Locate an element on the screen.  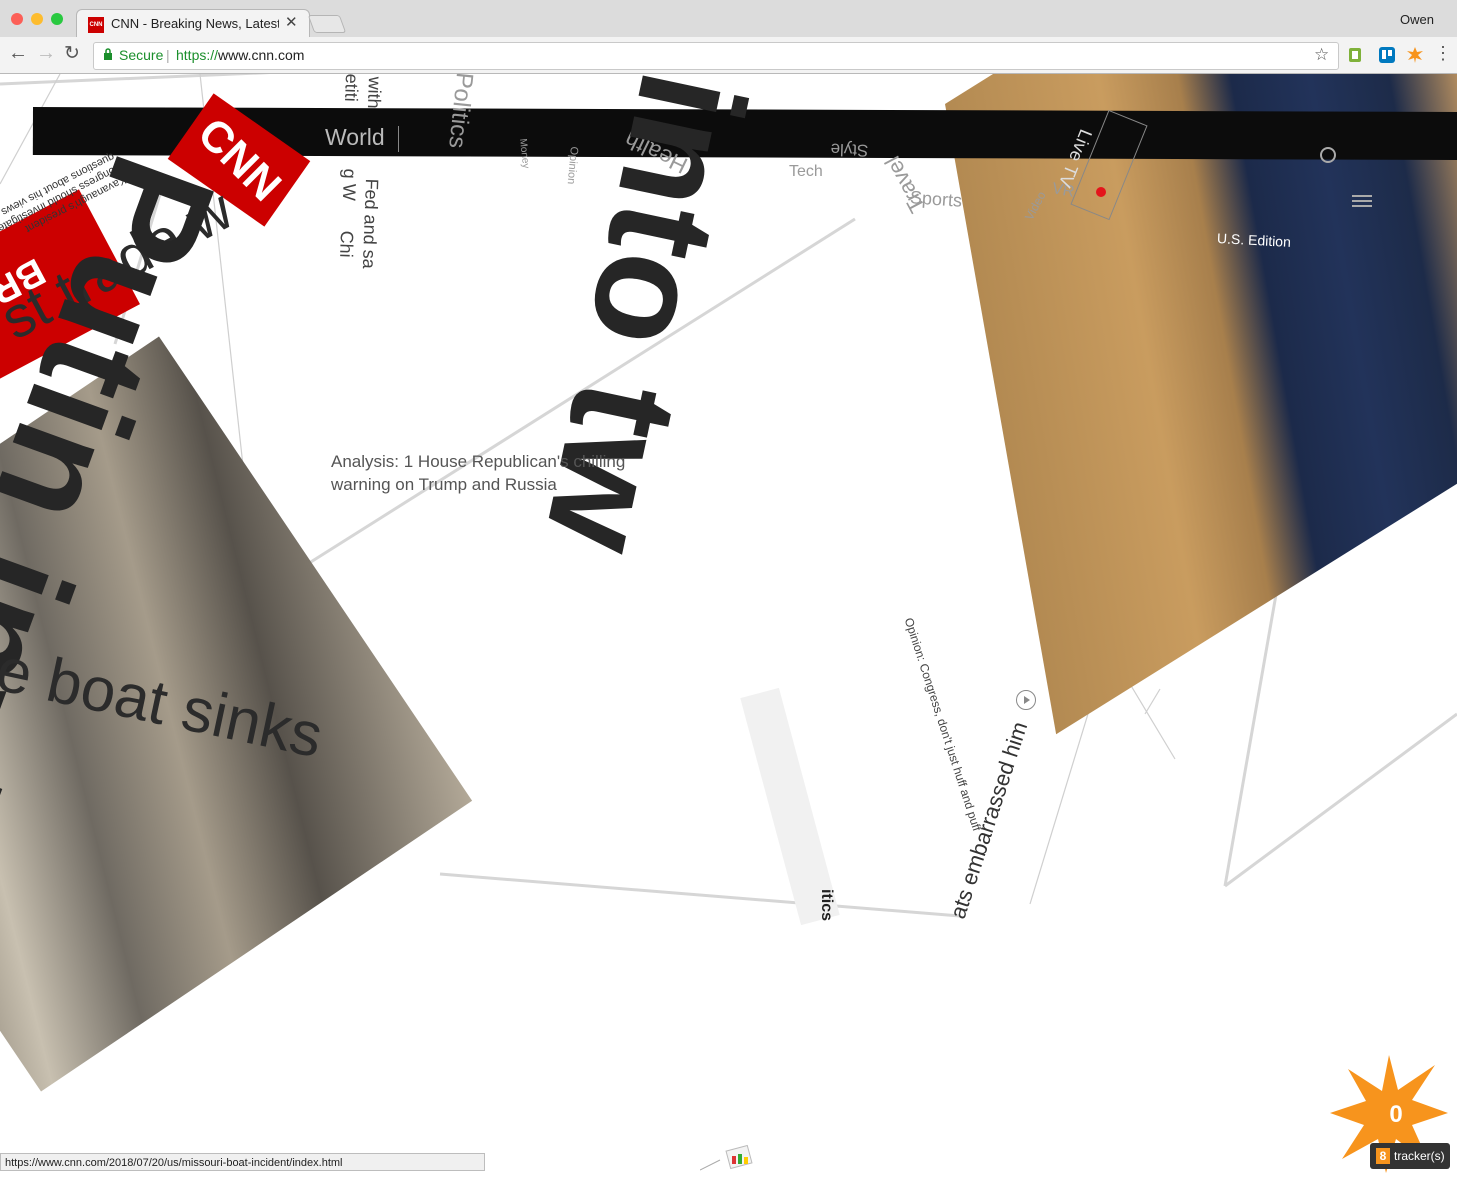
nav-style: Style is located at coordinates (849, 149).